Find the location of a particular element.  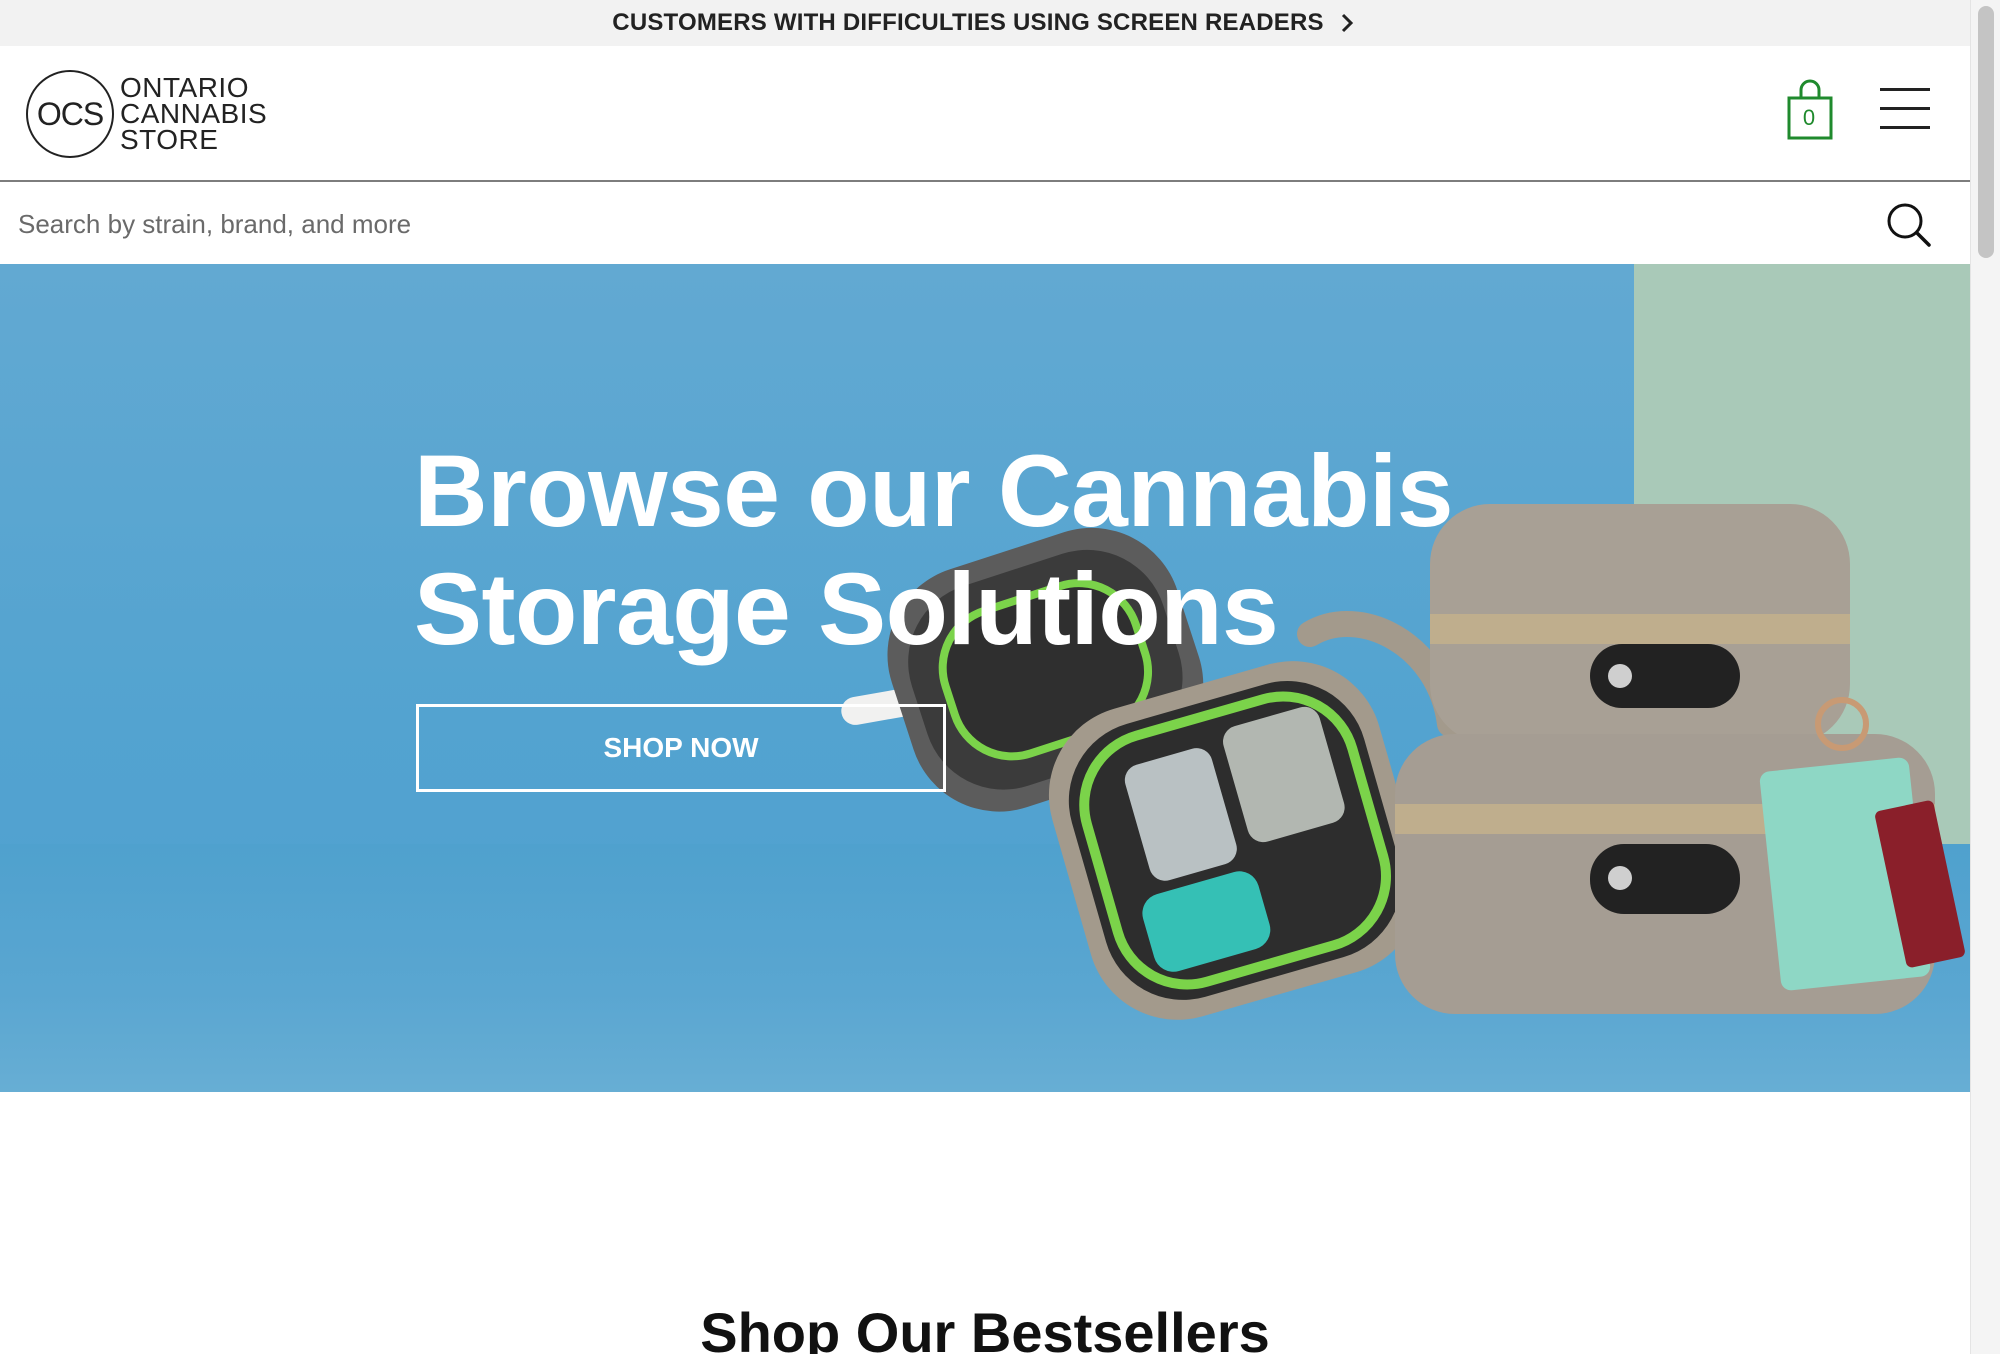

logo-mark: OCS is located at coordinates (70, 114).